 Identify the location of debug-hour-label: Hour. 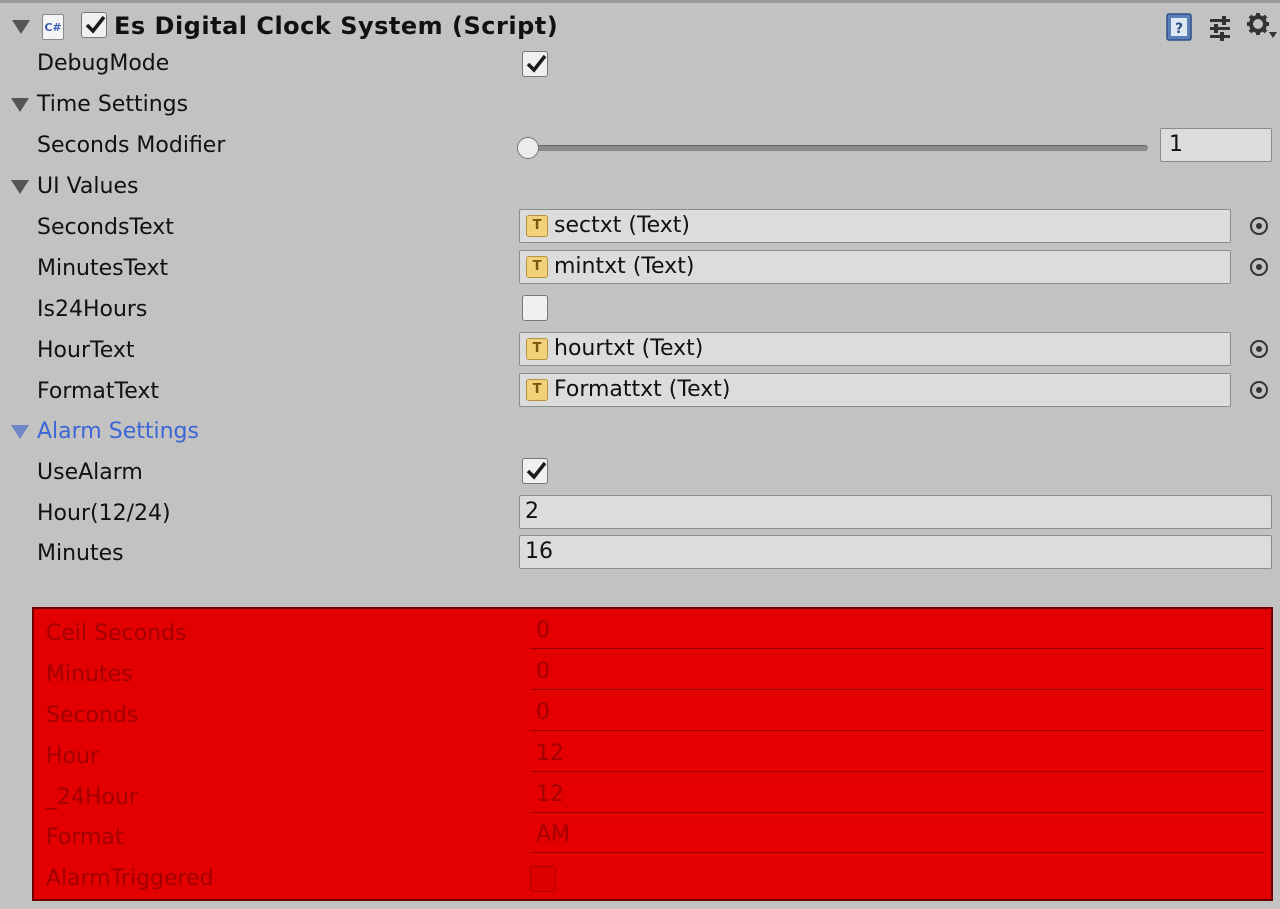
(72, 756).